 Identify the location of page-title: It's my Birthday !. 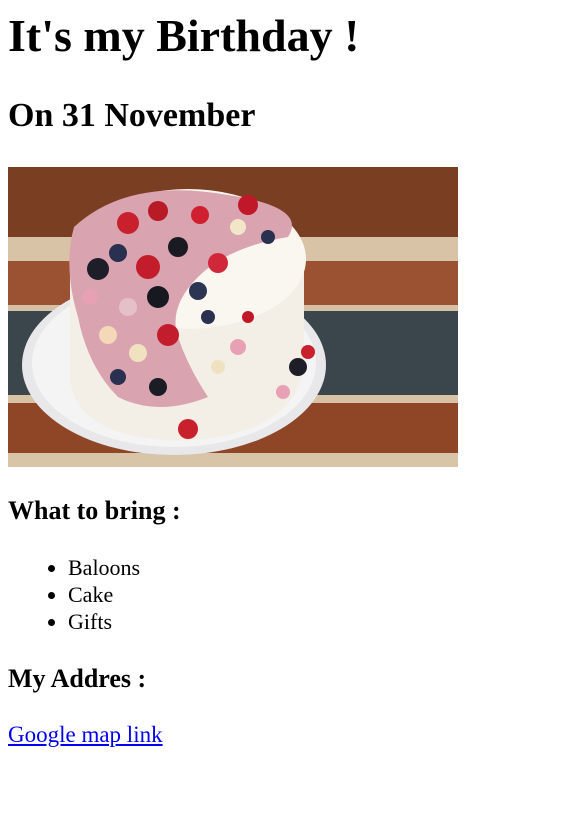
(184, 35).